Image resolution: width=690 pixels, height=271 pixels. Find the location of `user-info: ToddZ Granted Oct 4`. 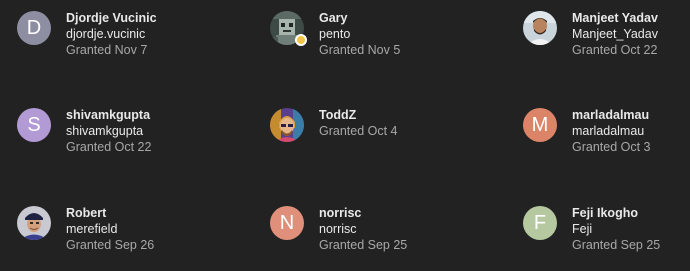

user-info: ToddZ Granted Oct 4 is located at coordinates (358, 123).